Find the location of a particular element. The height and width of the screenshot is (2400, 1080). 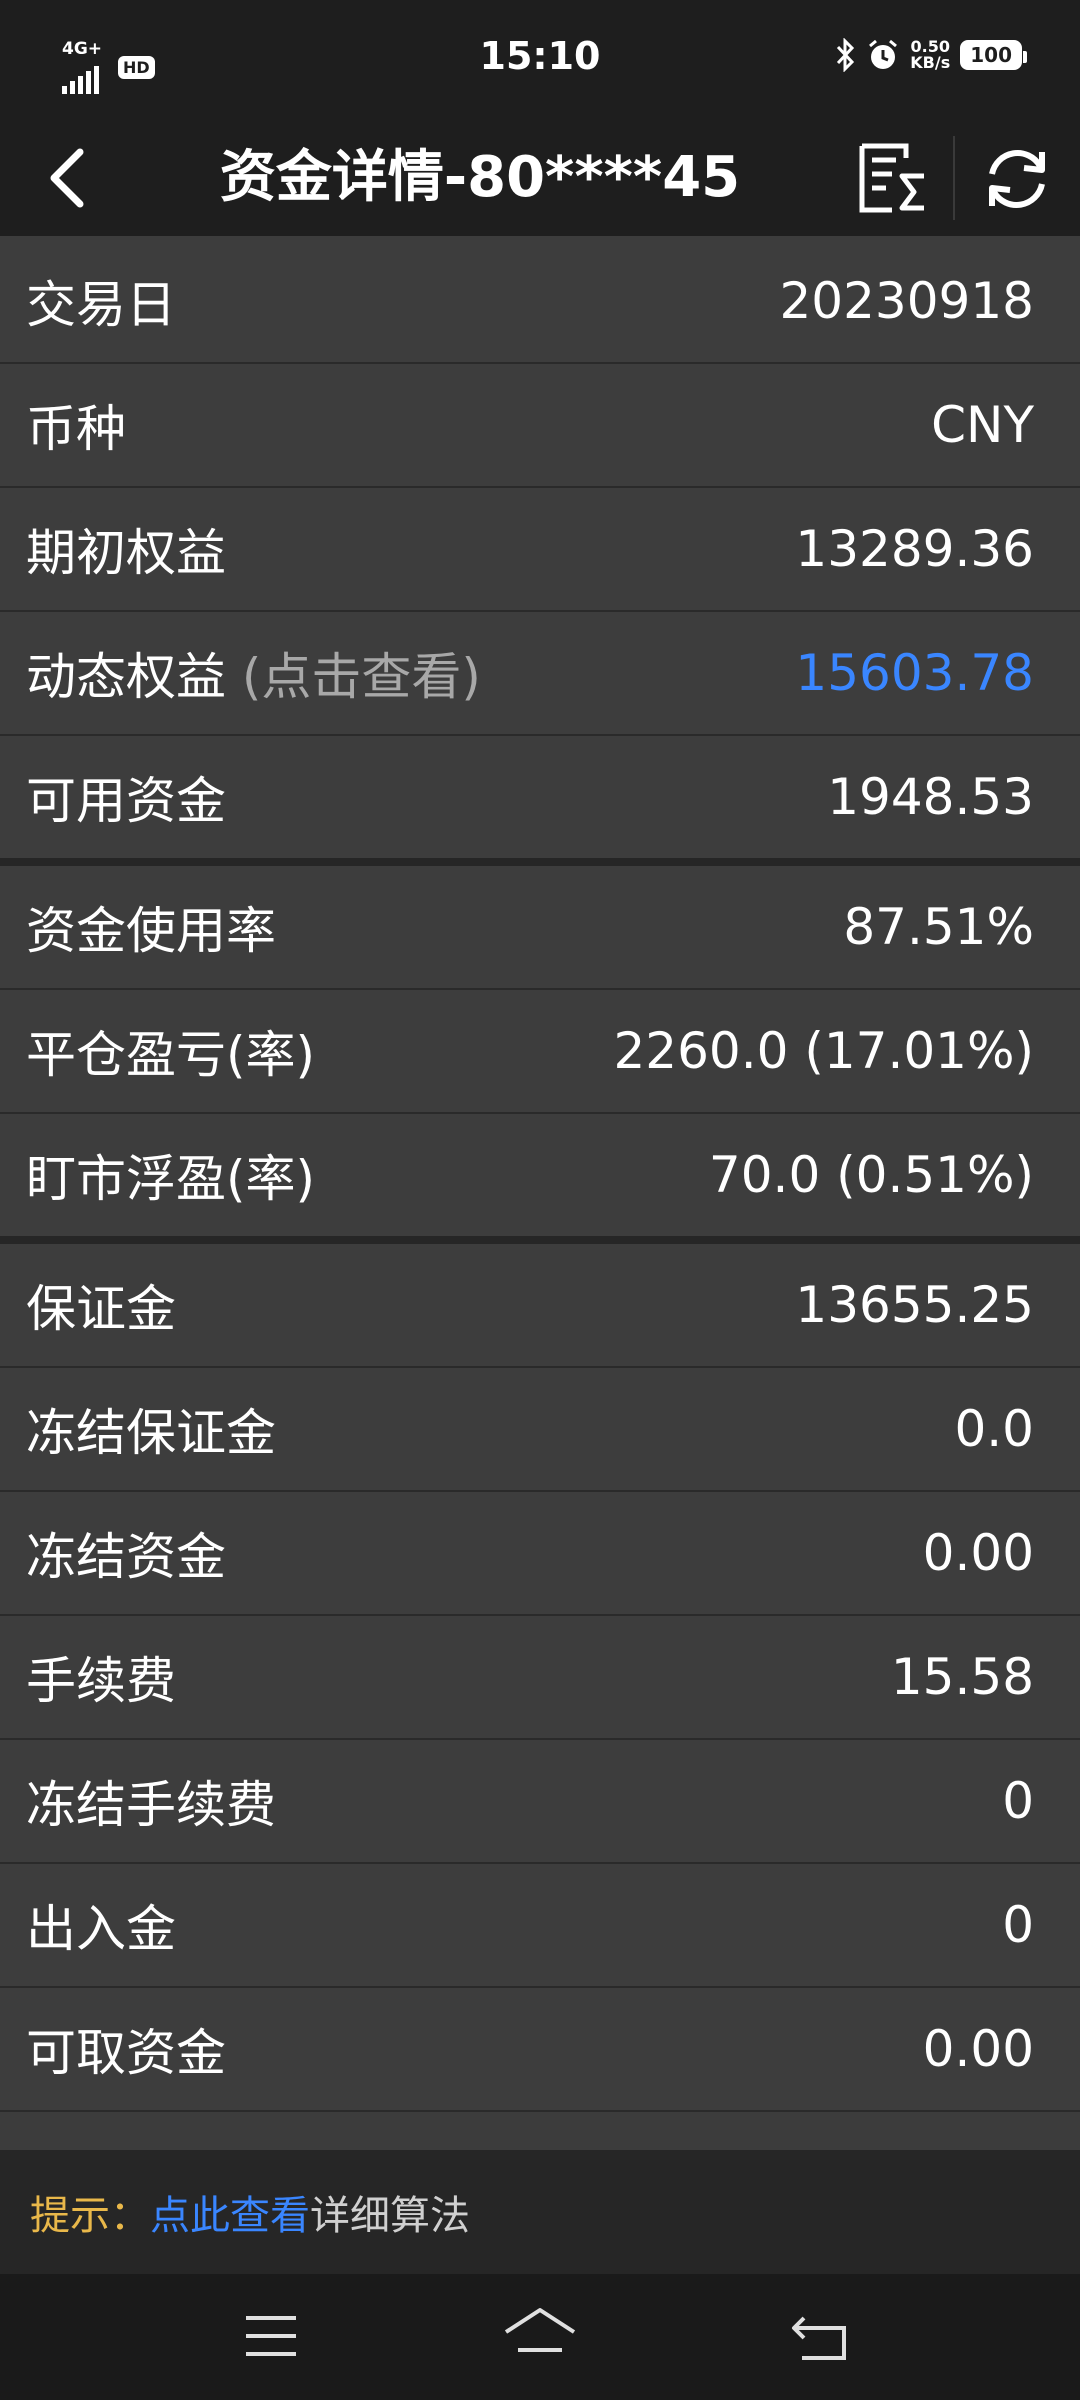

battery-icon: 100 is located at coordinates (993, 55).